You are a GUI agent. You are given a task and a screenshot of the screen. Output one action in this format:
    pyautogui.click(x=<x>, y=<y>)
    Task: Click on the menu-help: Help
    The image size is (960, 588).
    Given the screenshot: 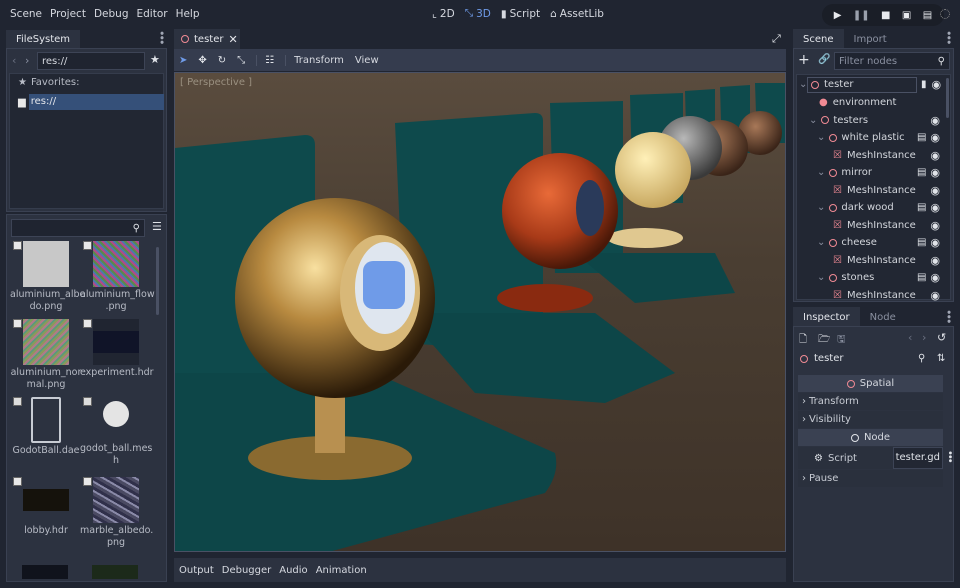 What is the action you would take?
    pyautogui.click(x=188, y=14)
    